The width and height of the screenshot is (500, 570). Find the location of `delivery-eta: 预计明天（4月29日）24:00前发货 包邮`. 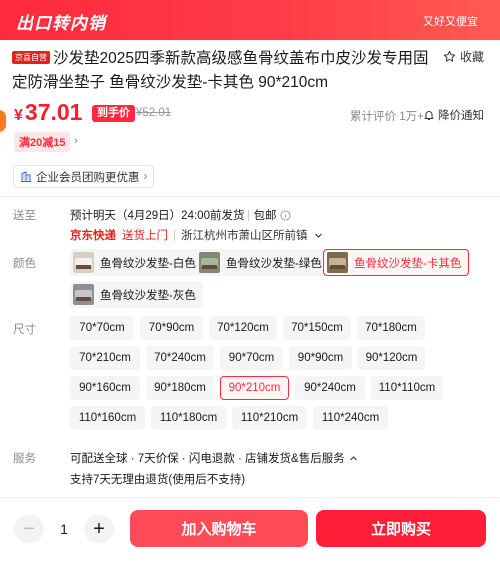

delivery-eta: 预计明天（4月29日）24:00前发货 包邮 is located at coordinates (181, 215).